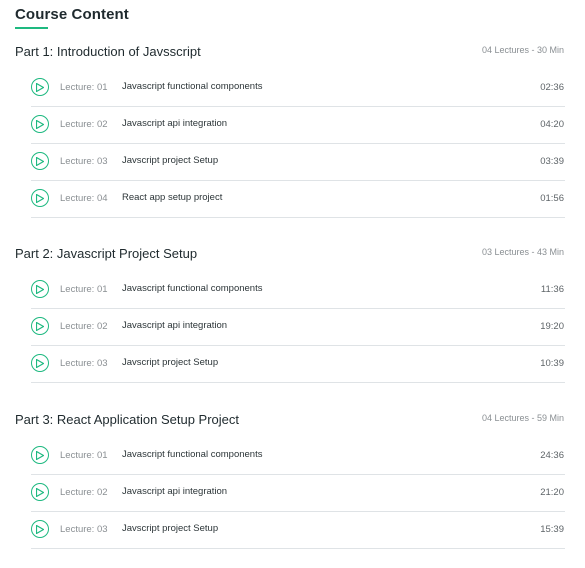 Image resolution: width=585 pixels, height=568 pixels. Describe the element at coordinates (552, 124) in the screenshot. I see `lecture-duration: 04:20` at that location.